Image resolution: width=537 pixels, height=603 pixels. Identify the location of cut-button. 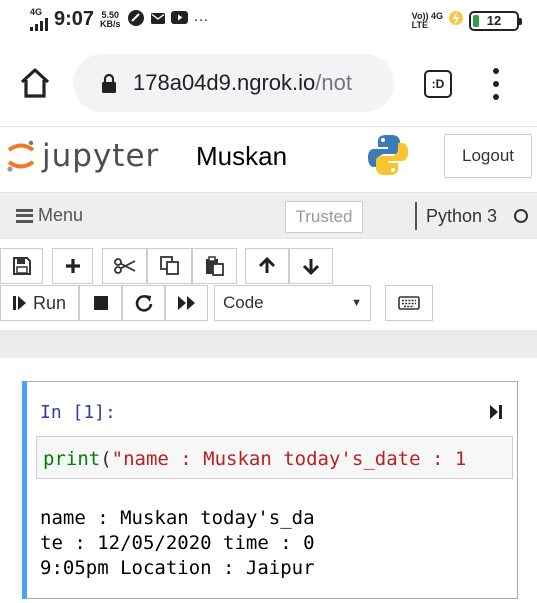
(124, 266).